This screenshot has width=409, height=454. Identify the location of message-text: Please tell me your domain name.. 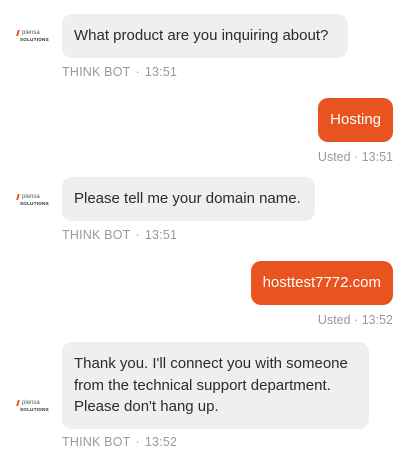
(187, 198).